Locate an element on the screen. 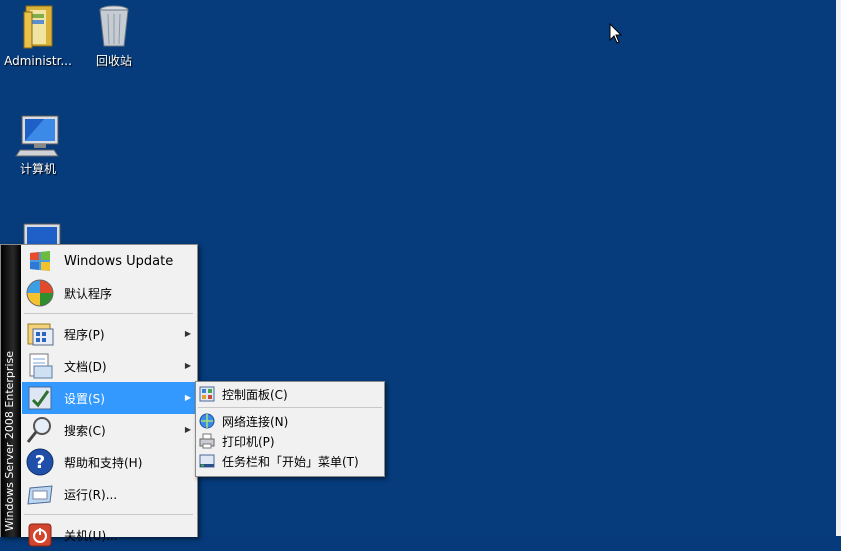  submenu-item-label: 控制面板(C) is located at coordinates (255, 394).